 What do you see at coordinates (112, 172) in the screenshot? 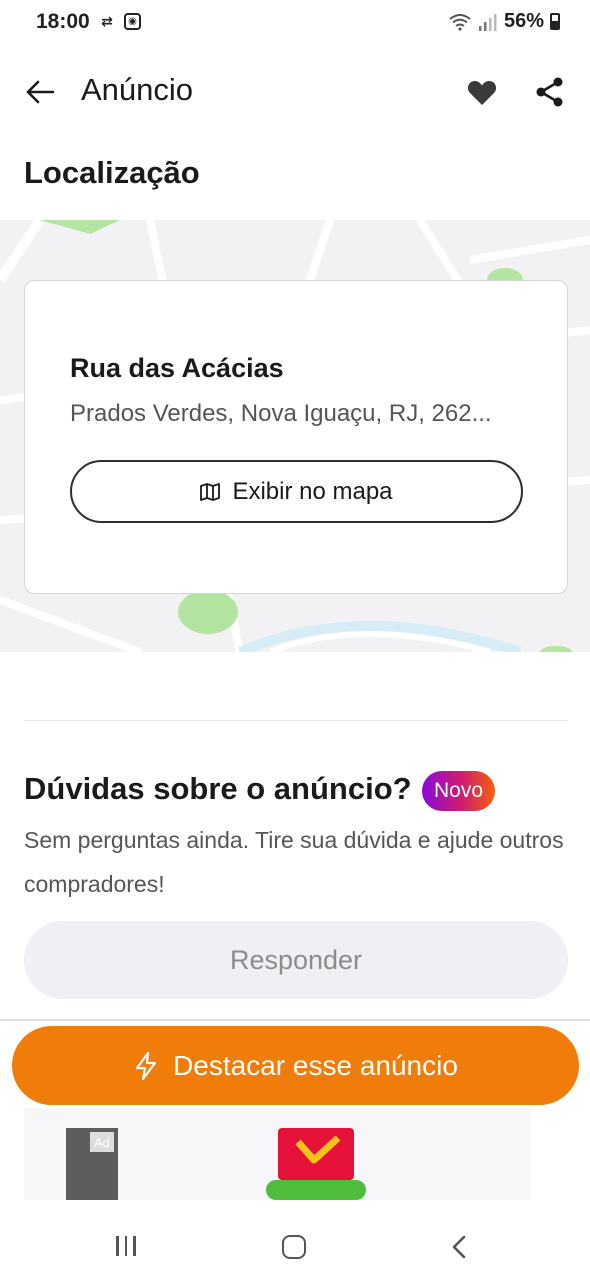
I see `location-section-title: Localização` at bounding box center [112, 172].